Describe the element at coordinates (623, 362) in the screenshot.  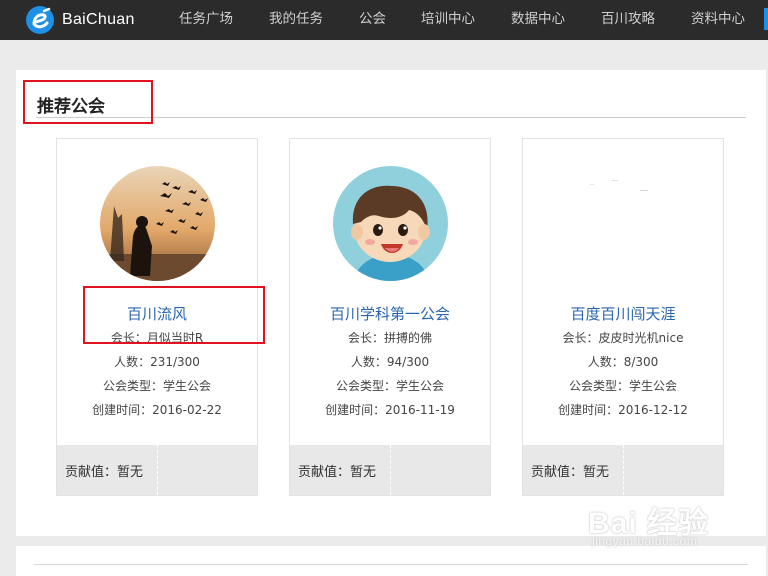
I see `guild-members: 人数：8/300` at that location.